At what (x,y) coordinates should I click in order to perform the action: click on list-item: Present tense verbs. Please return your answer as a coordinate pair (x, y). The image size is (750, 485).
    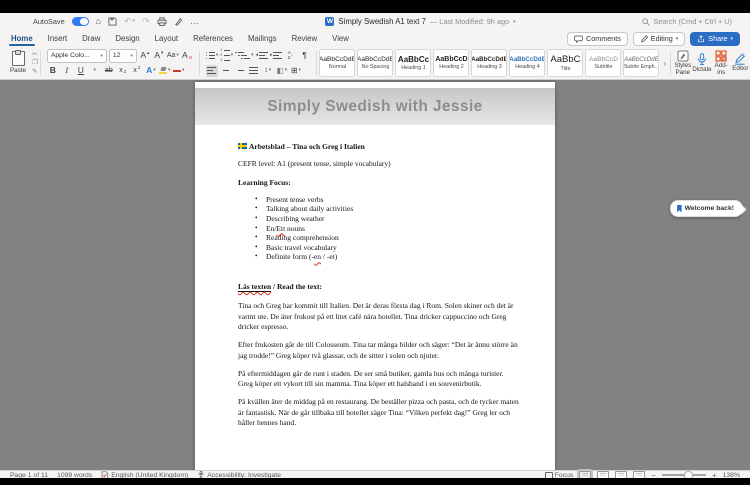
    Looking at the image, I should click on (387, 200).